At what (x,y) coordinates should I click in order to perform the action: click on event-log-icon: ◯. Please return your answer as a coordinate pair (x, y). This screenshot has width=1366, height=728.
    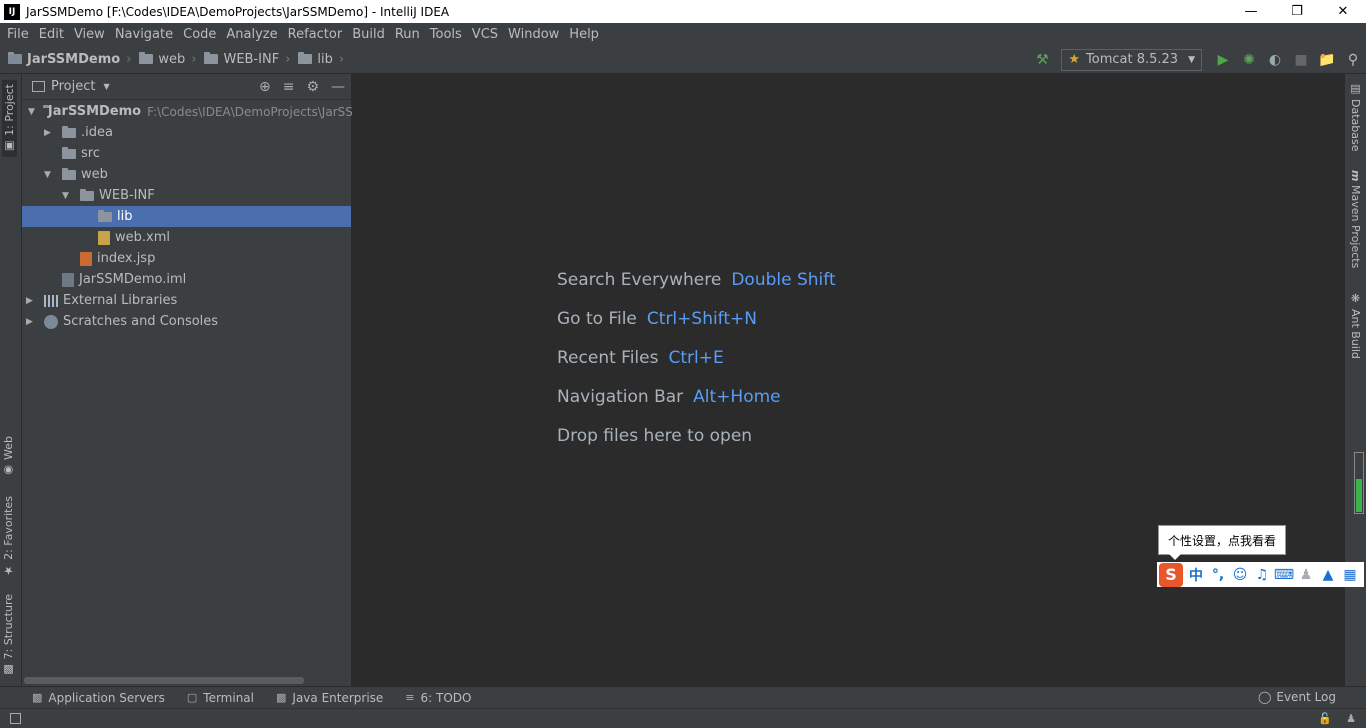
    Looking at the image, I should click on (1264, 697).